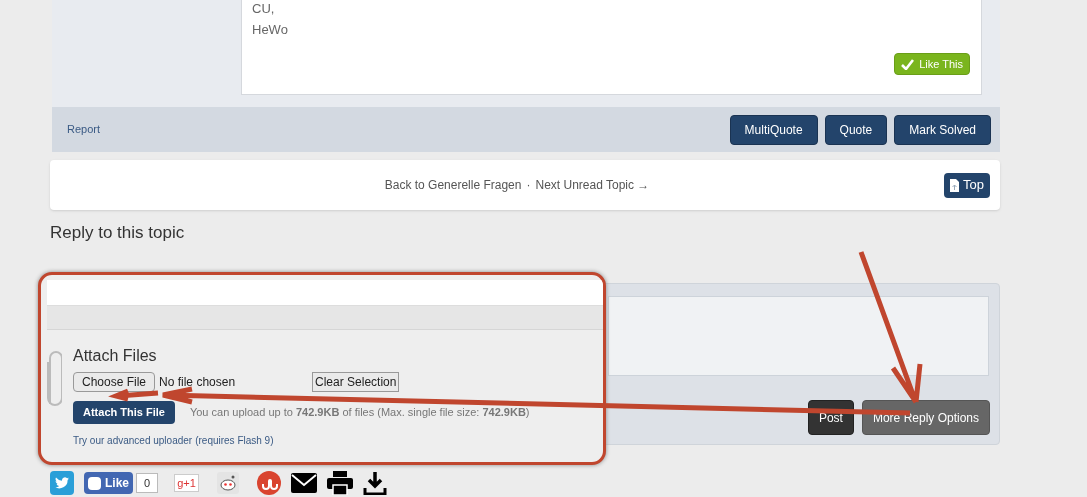 The image size is (1087, 497). What do you see at coordinates (955, 185) in the screenshot?
I see `document-up-icon` at bounding box center [955, 185].